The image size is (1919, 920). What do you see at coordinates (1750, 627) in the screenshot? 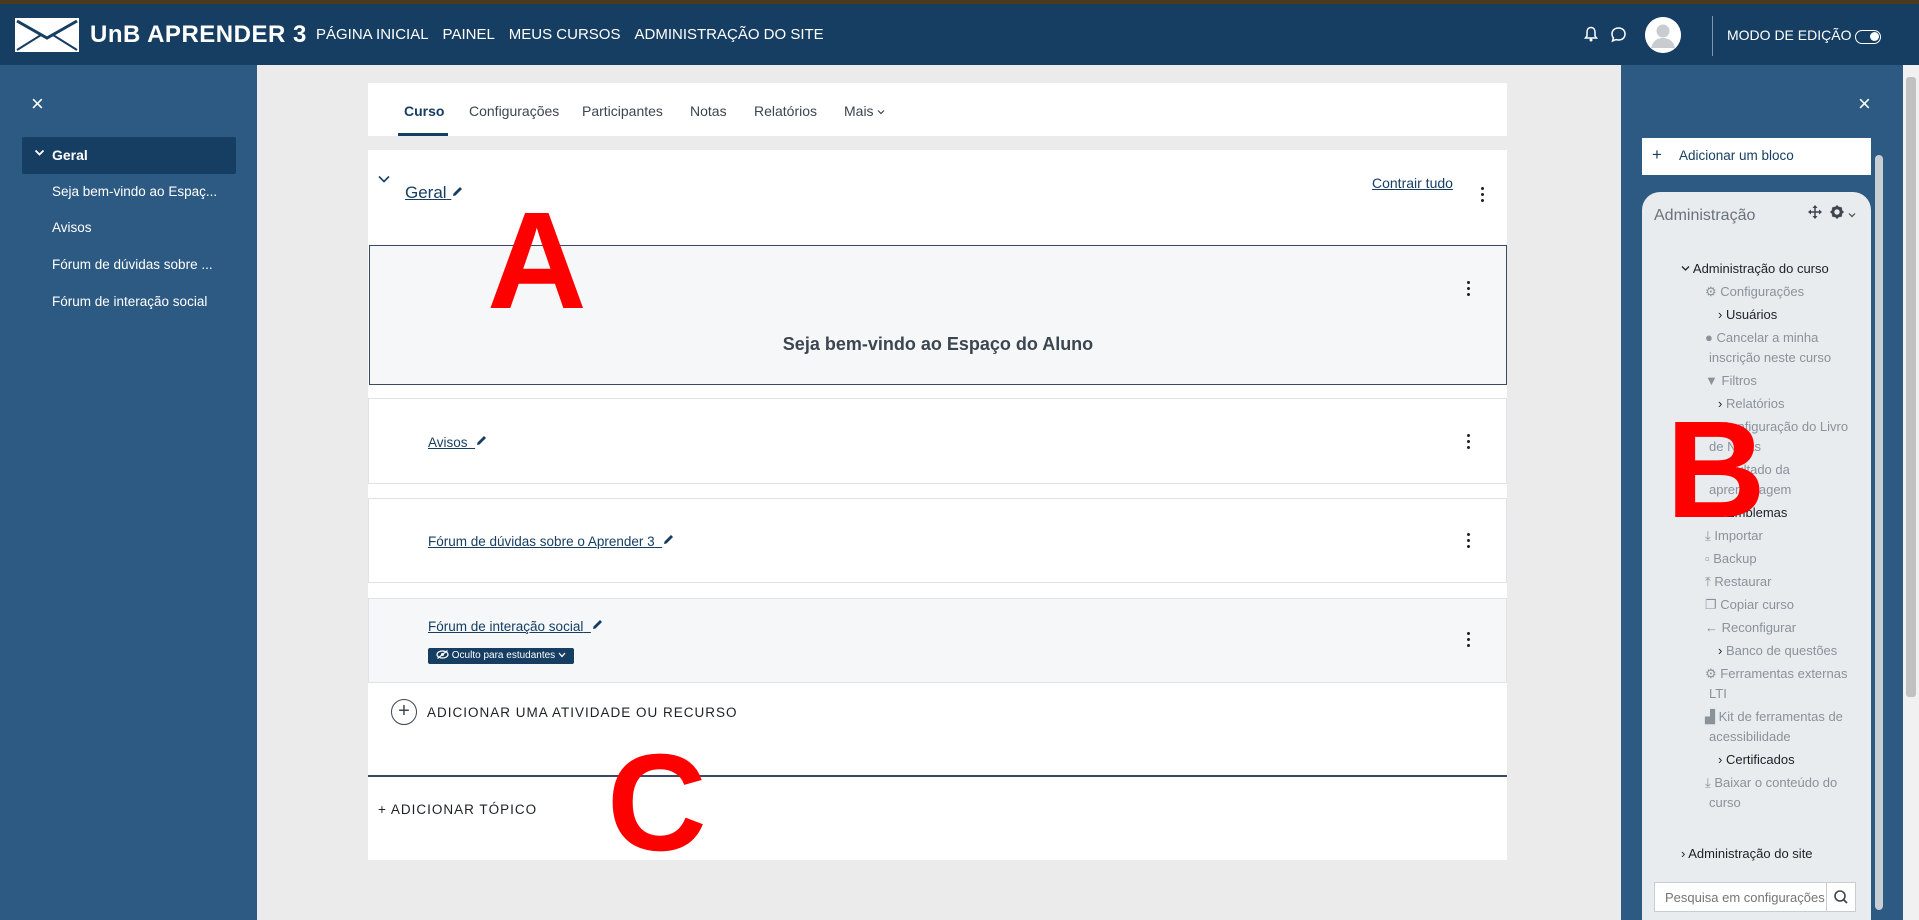
I see `tree-reconfigurar: ← Reconfigurar` at bounding box center [1750, 627].